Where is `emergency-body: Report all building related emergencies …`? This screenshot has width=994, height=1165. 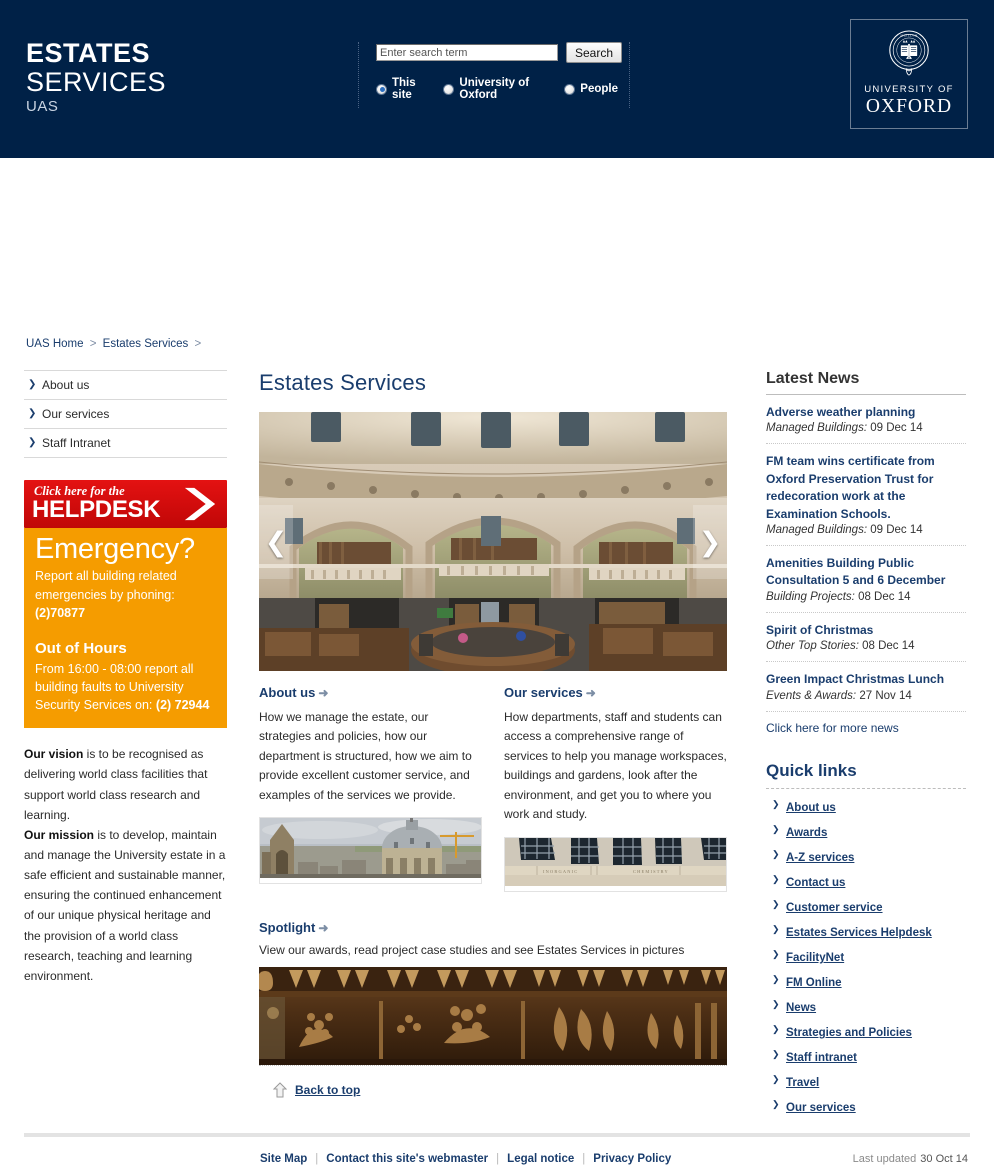
emergency-body: Report all building related emergencies … is located at coordinates (125, 594).